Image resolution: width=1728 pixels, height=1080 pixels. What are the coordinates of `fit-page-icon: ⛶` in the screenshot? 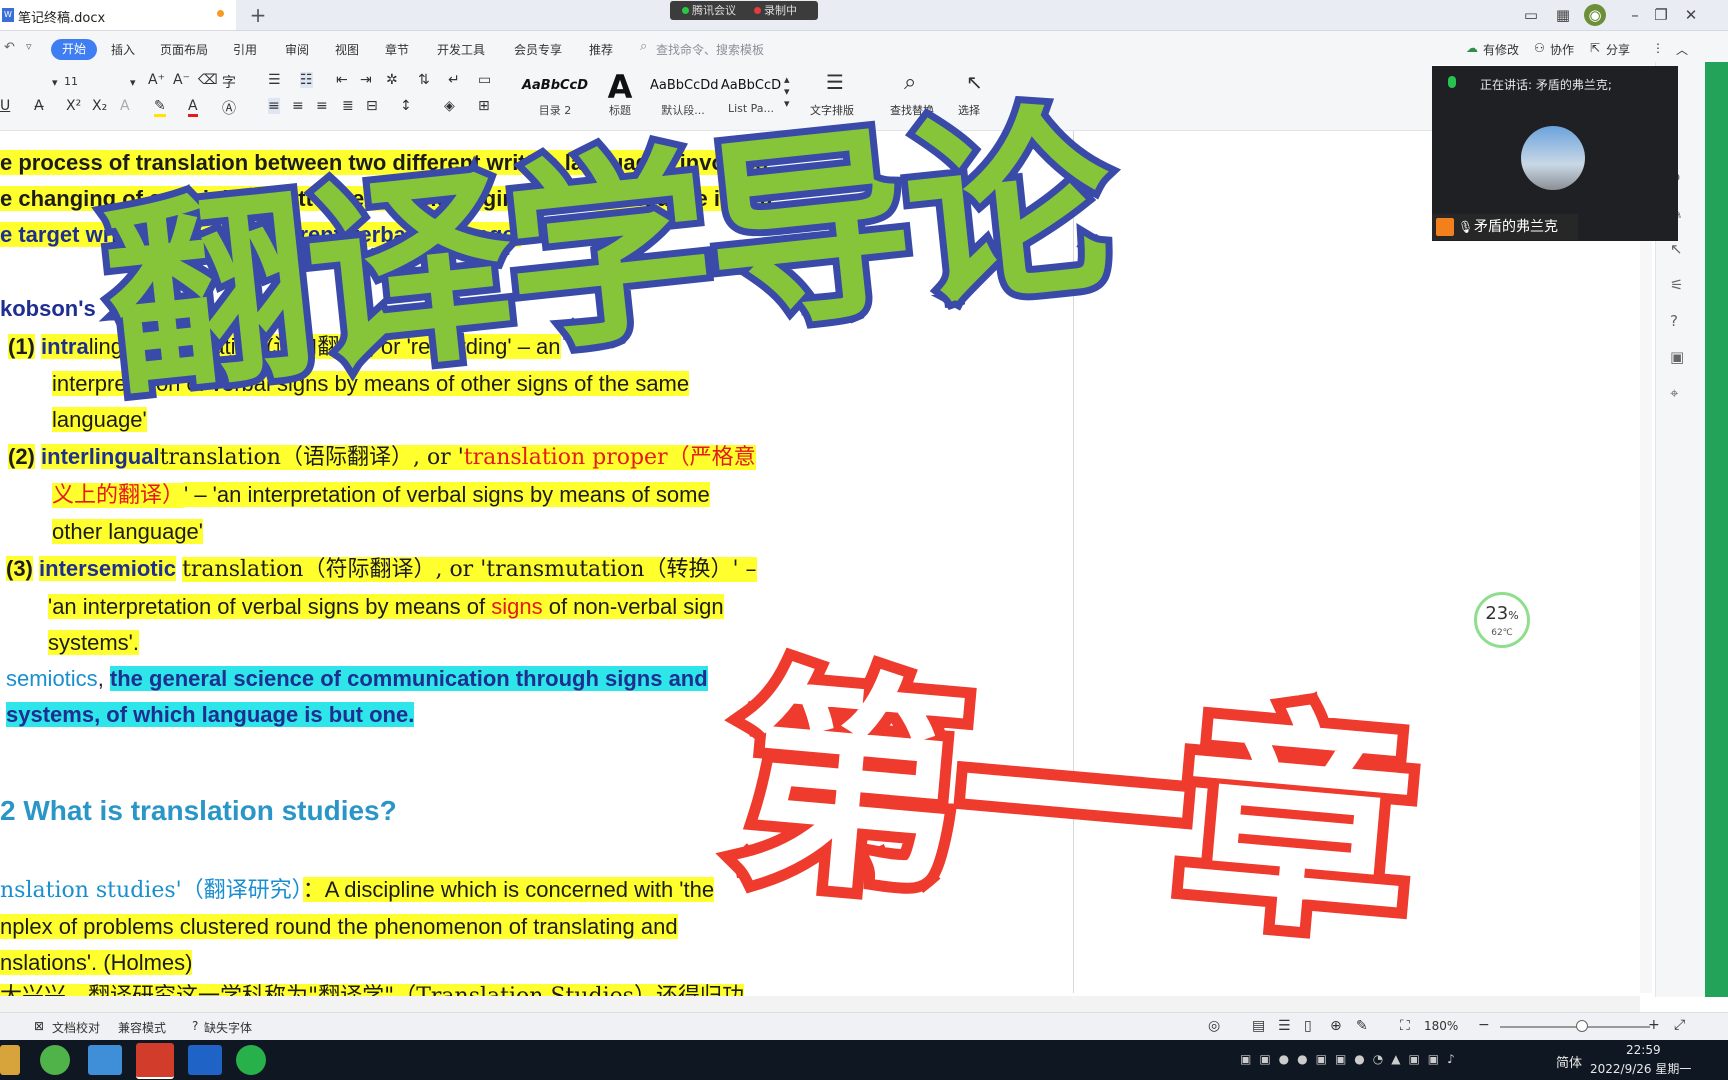 It's located at (1405, 1026).